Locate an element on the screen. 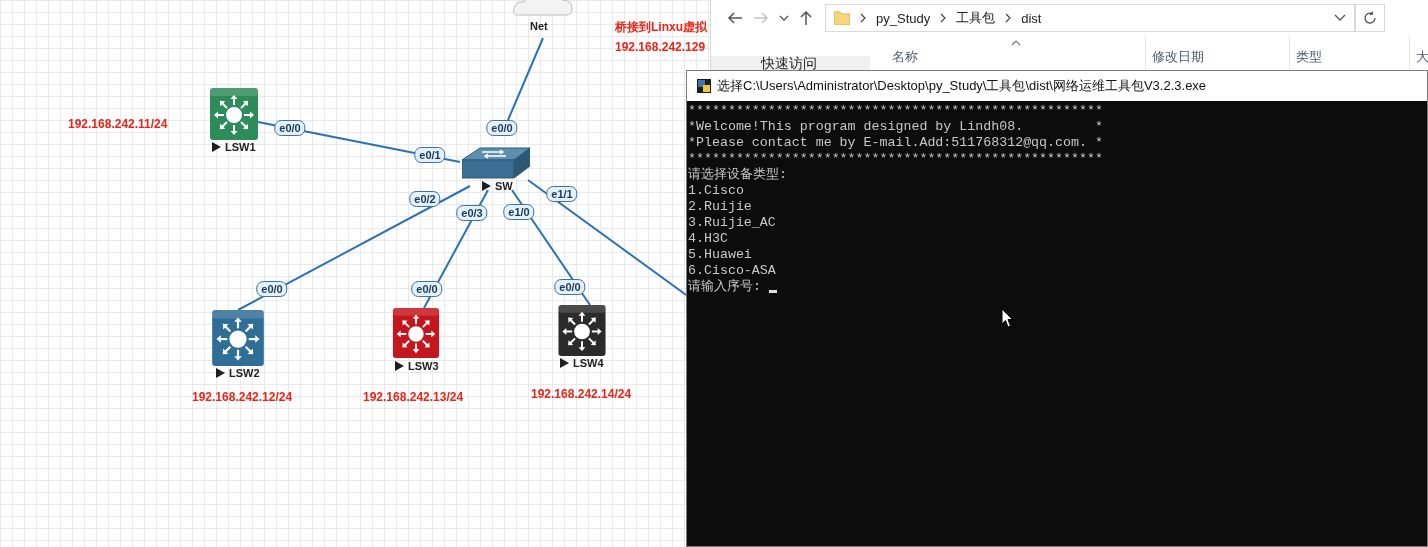 This screenshot has width=1428, height=547. port-label: e0/1 is located at coordinates (430, 155).